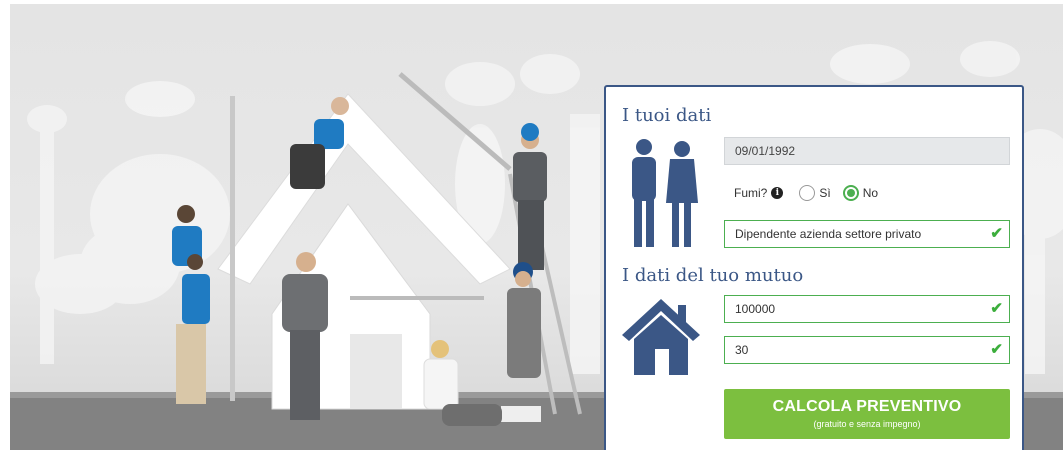 The height and width of the screenshot is (468, 1063). Describe the element at coordinates (828, 234) in the screenshot. I see `occupation-value: Dipendente azienda settore privato` at that location.